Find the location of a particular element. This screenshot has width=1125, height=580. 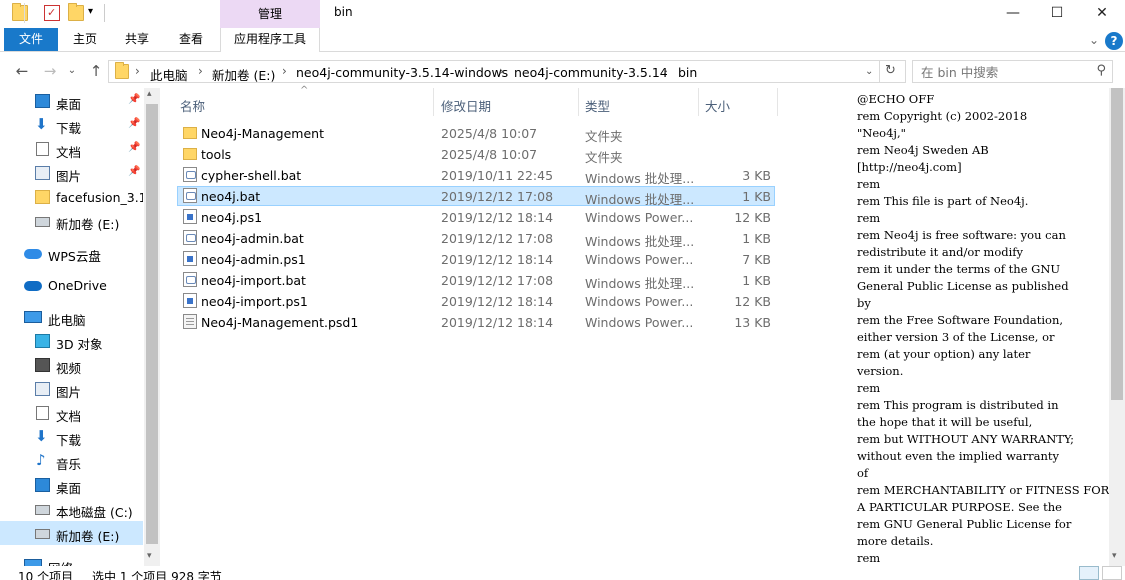

preview-line: the hope that it will be useful, is located at coordinates (945, 422).